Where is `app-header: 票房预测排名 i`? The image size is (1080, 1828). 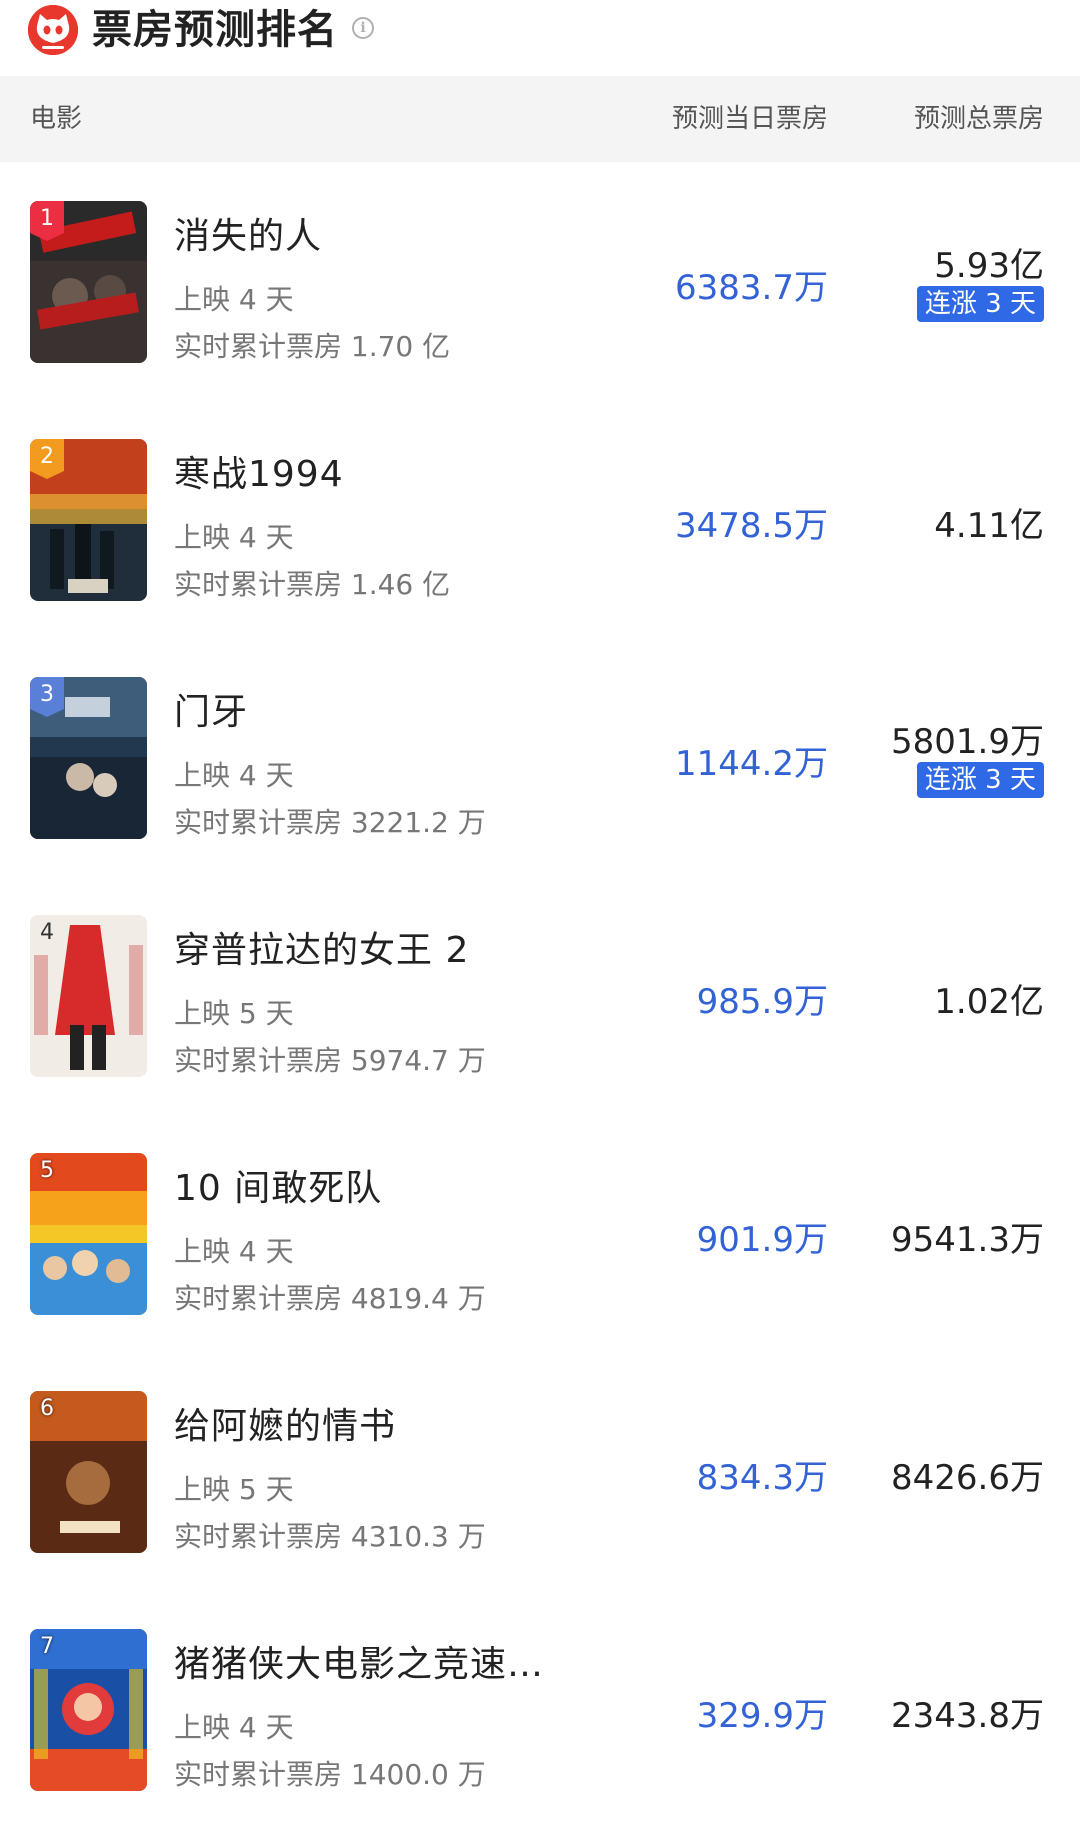 app-header: 票房预测排名 i is located at coordinates (540, 38).